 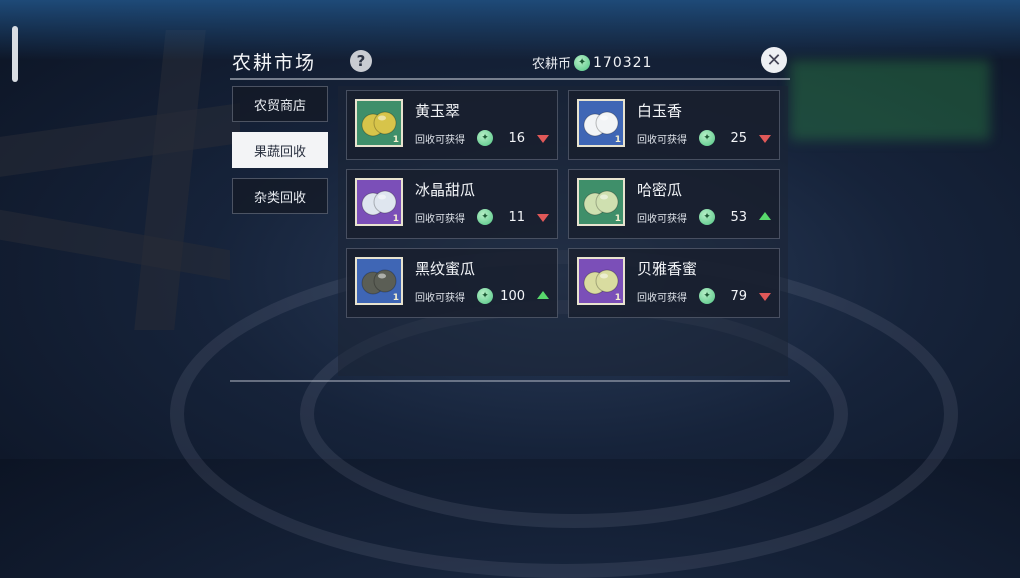 I want to click on category-sidebar: 农贸商店 果蔬回收 杂类回收, so click(x=280, y=155).